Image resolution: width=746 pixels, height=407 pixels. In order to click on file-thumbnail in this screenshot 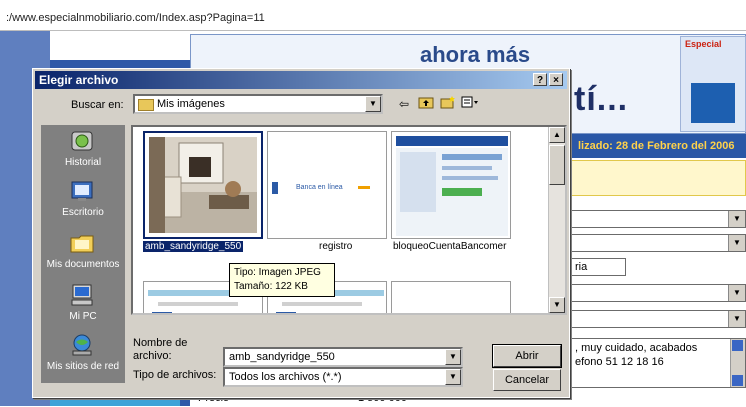, I will do `click(451, 297)`.